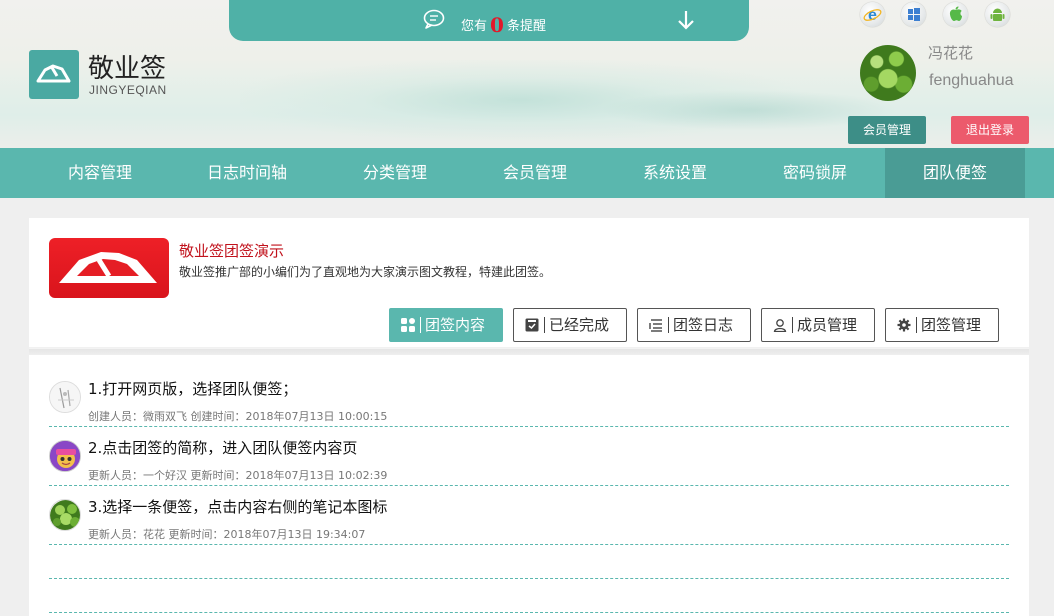  I want to click on tab-label: 团签内容, so click(452, 325).